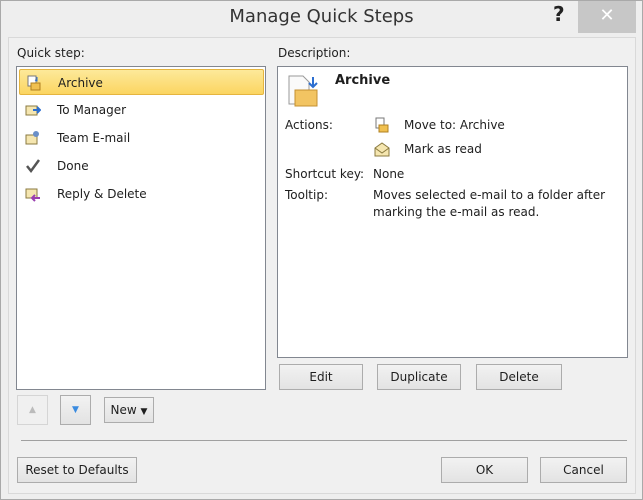 The image size is (643, 500). I want to click on list-item-reply-delete: Reply & Delete, so click(141, 194).